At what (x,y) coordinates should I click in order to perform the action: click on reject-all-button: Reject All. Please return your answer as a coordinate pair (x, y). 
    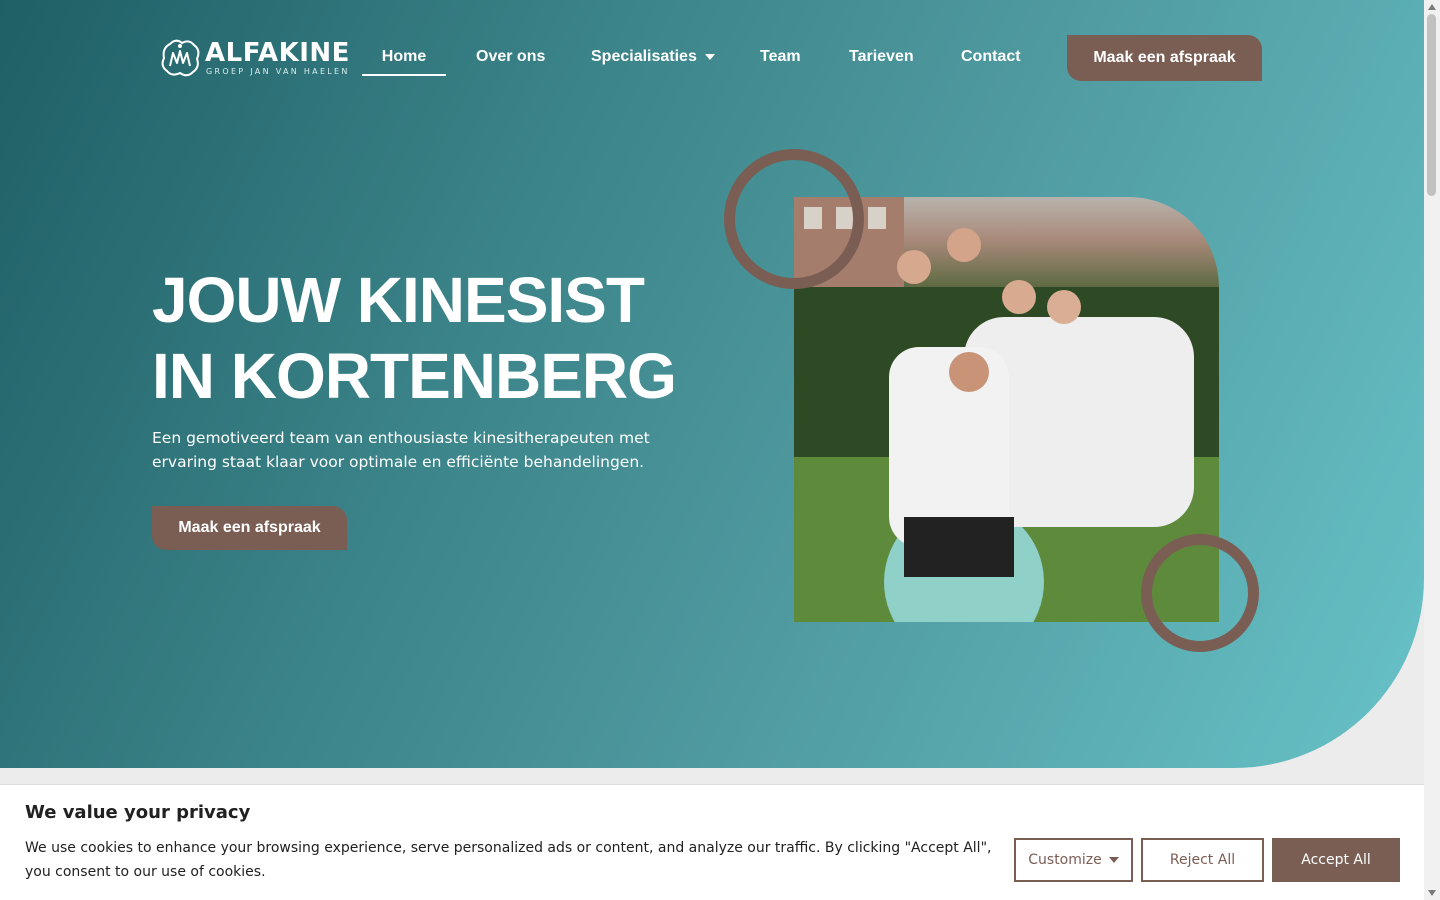
    Looking at the image, I should click on (1202, 860).